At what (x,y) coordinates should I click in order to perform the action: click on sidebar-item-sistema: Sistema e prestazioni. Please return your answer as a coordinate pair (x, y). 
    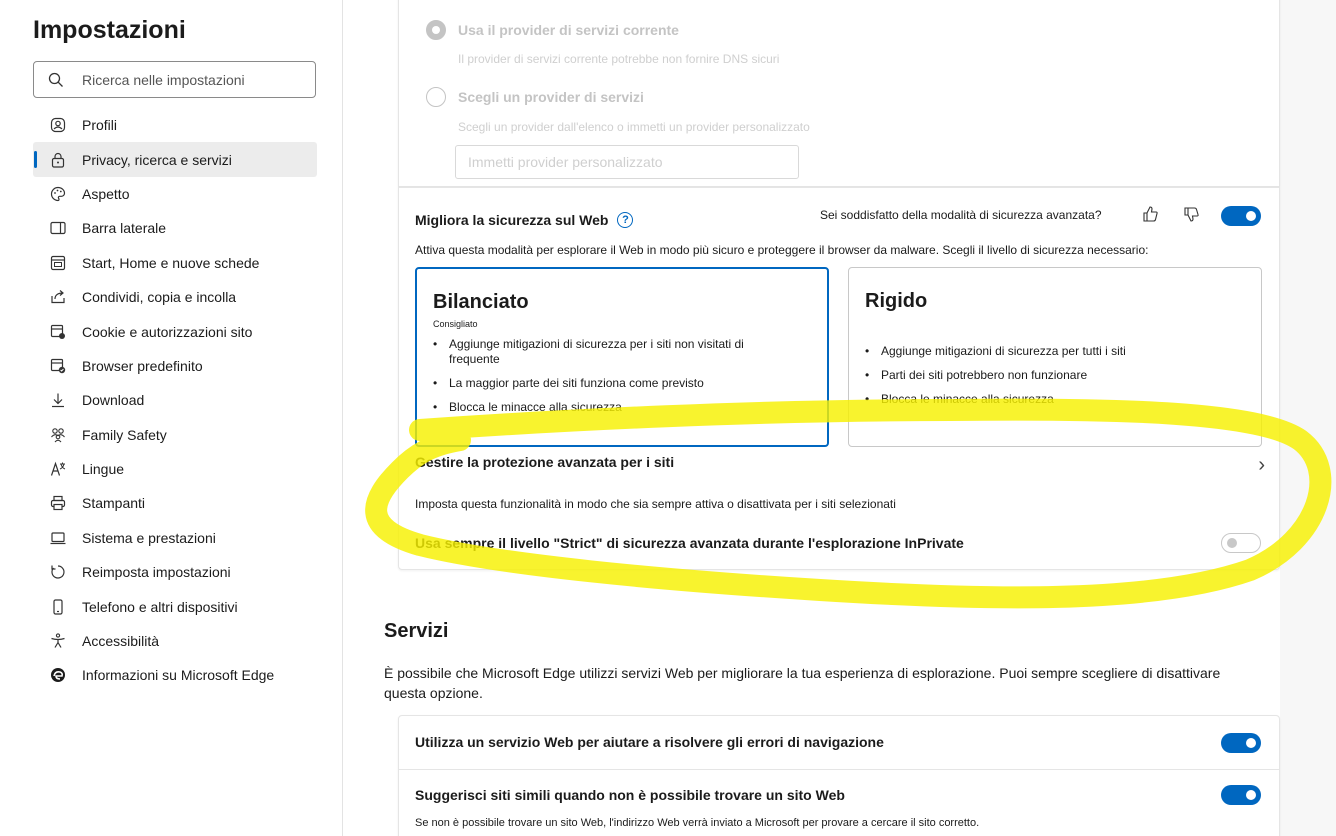
    Looking at the image, I should click on (175, 538).